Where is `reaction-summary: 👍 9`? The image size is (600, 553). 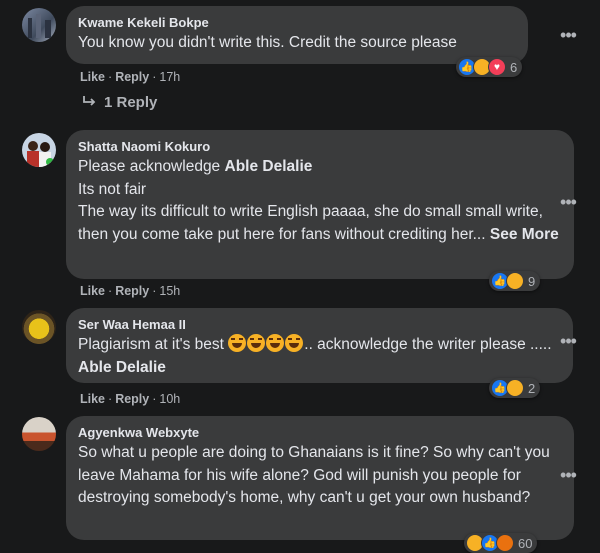
reaction-summary: 👍 9 is located at coordinates (515, 281).